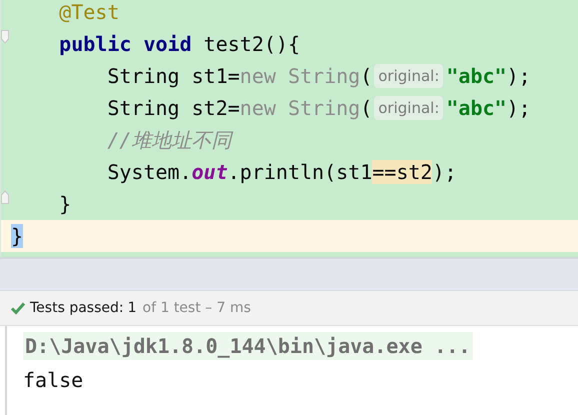 The image size is (578, 415). What do you see at coordinates (169, 140) in the screenshot?
I see `code-comment: //堆地址不同` at bounding box center [169, 140].